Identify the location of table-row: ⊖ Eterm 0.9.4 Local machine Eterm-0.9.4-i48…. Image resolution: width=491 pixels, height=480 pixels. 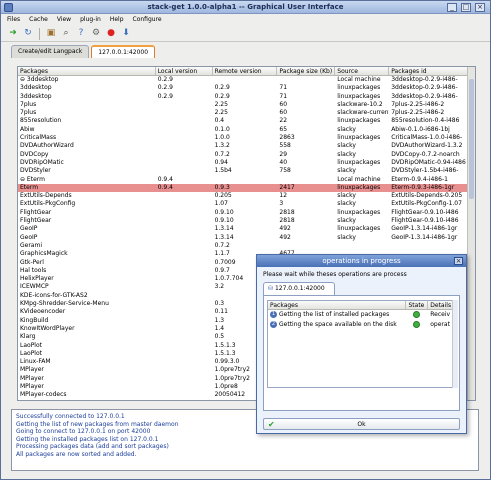
(246, 180).